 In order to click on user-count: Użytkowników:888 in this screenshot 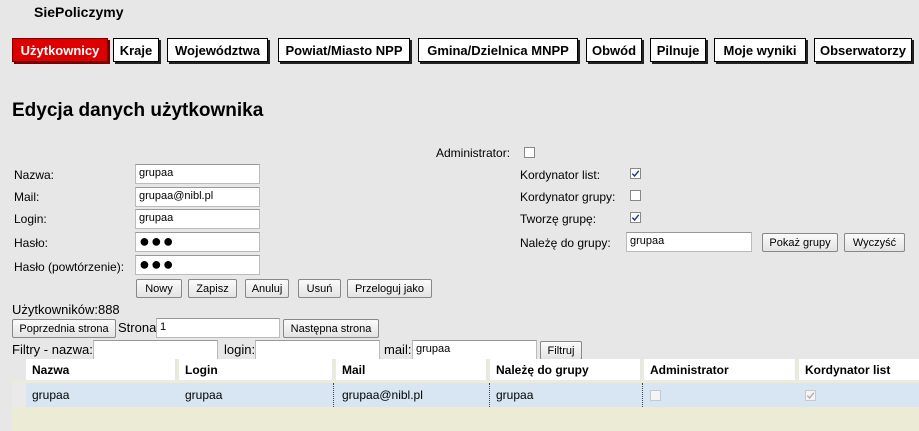, I will do `click(66, 309)`.